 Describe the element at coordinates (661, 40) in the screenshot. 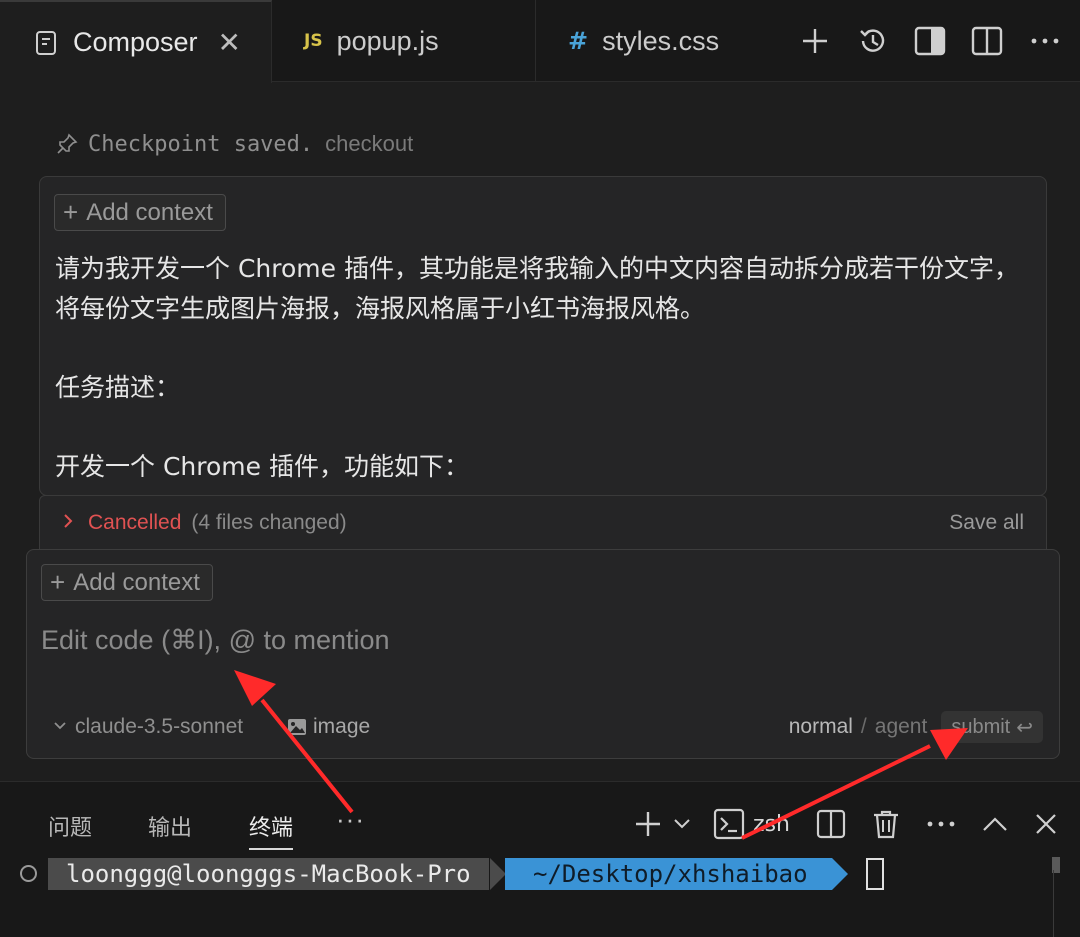

I see `tab-label: styles.css` at that location.